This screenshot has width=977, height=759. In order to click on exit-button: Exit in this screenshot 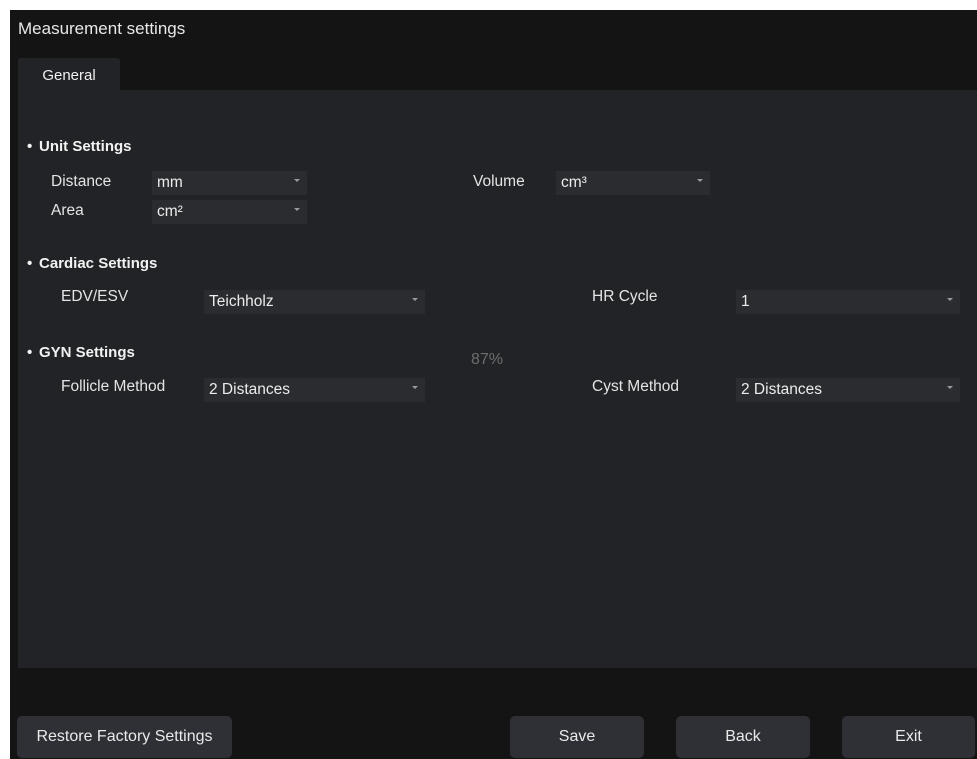, I will do `click(908, 737)`.